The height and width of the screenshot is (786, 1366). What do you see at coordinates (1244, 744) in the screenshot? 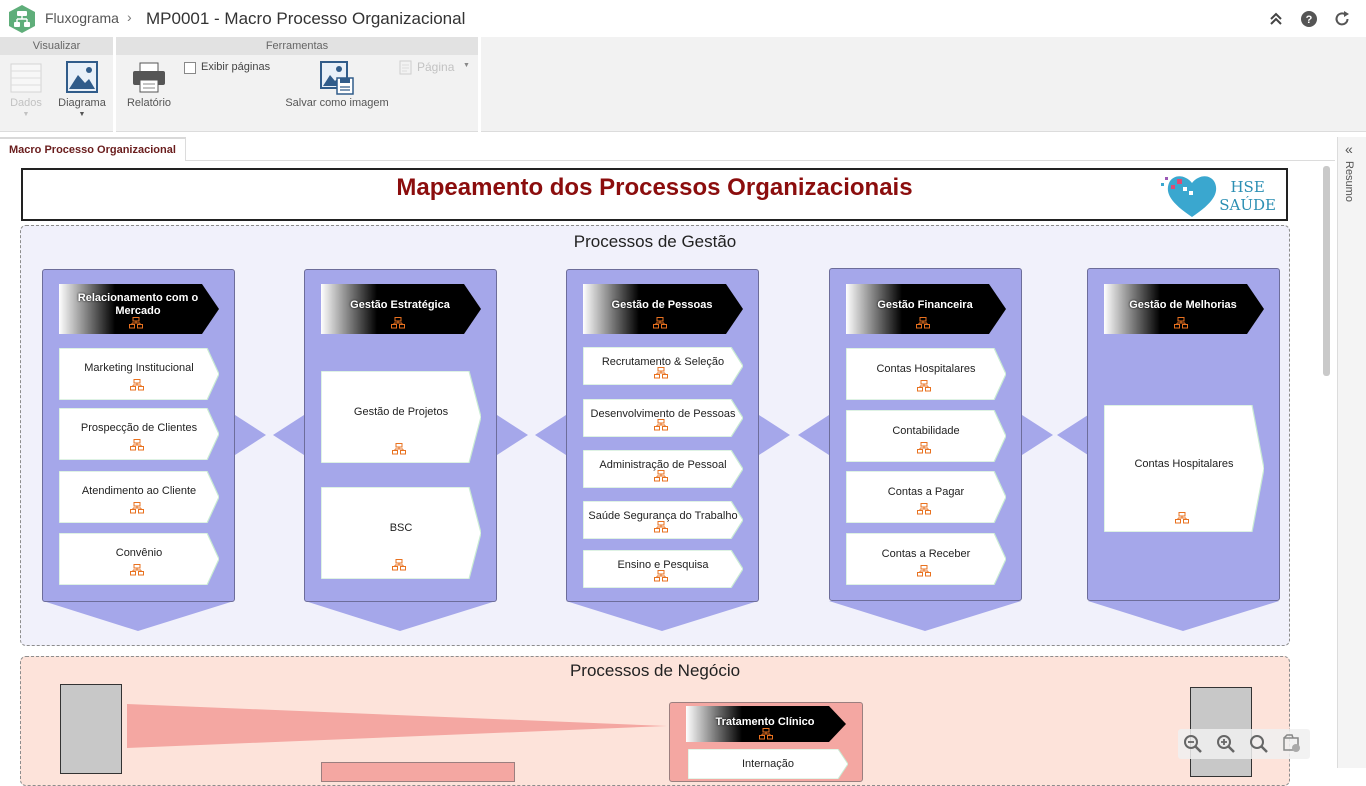
I see `zoom-toolbar` at bounding box center [1244, 744].